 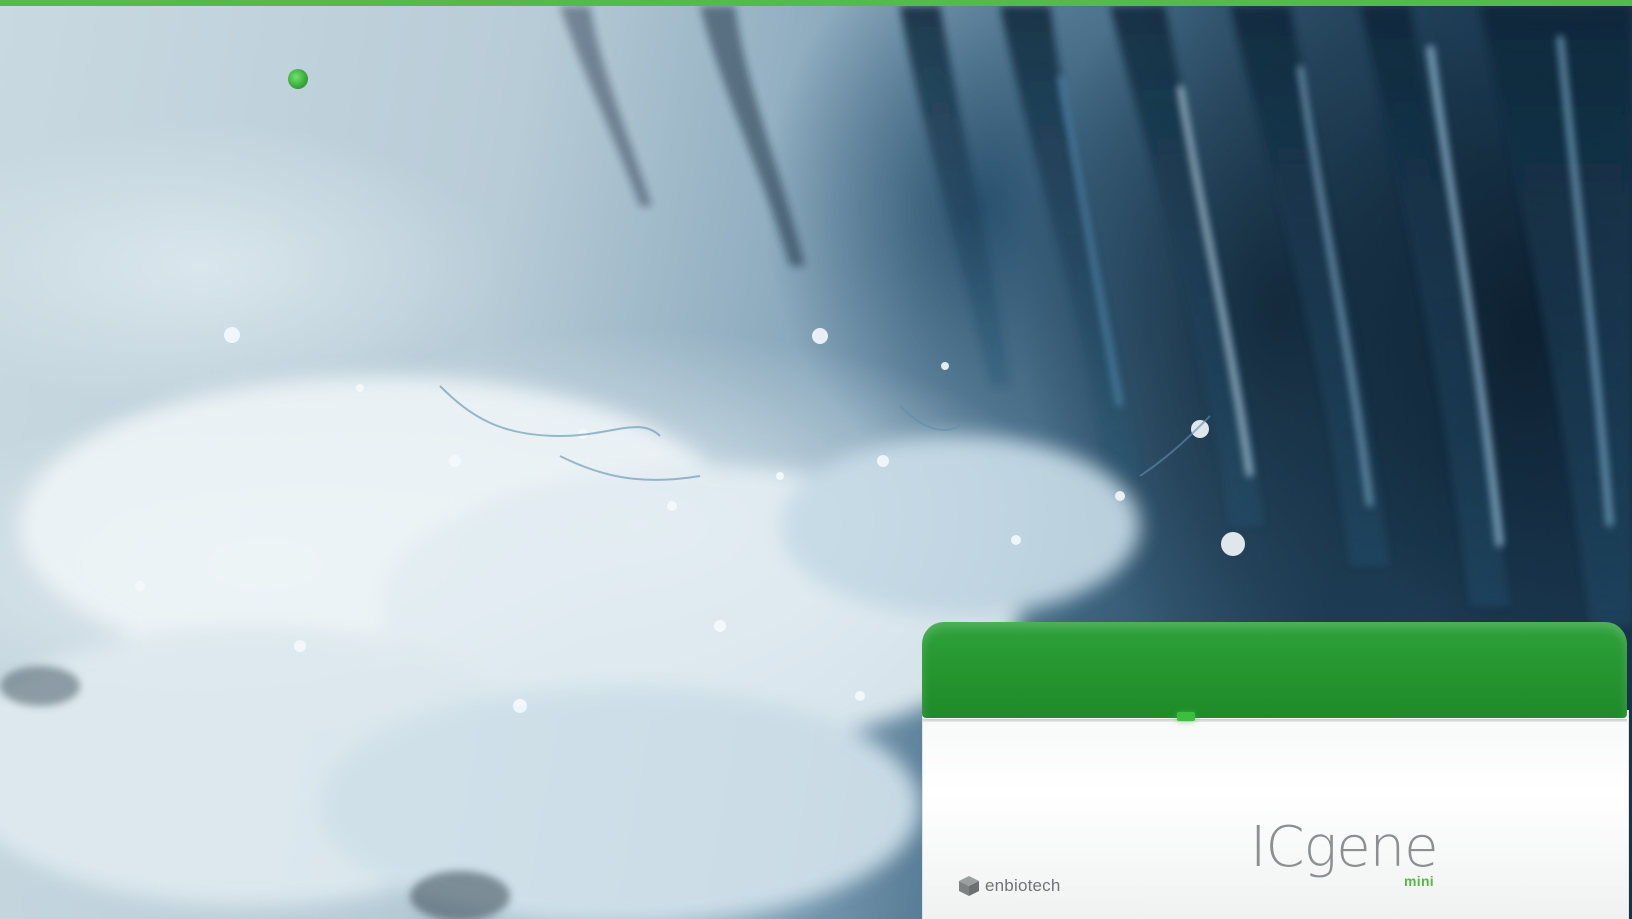 I want to click on device-lid, so click(x=1274, y=670).